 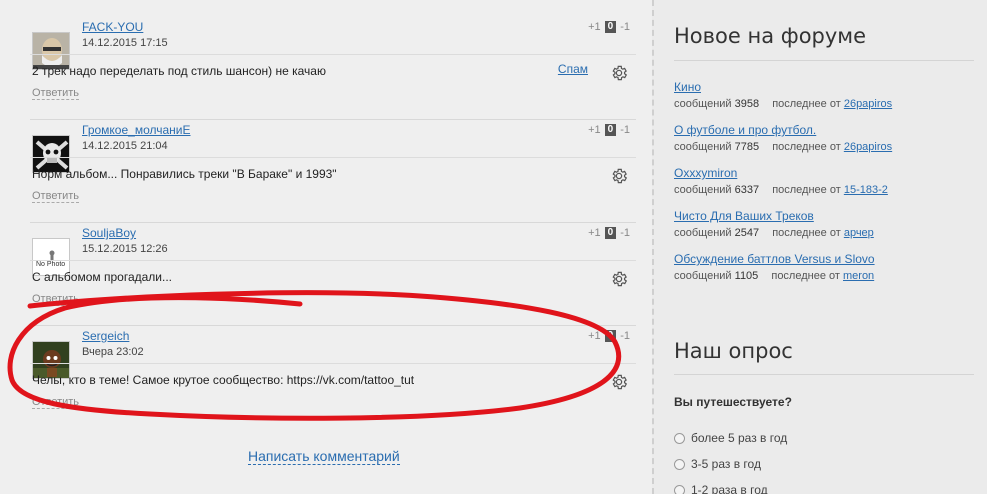 I want to click on comment-author: SouljaBoy, so click(x=109, y=233).